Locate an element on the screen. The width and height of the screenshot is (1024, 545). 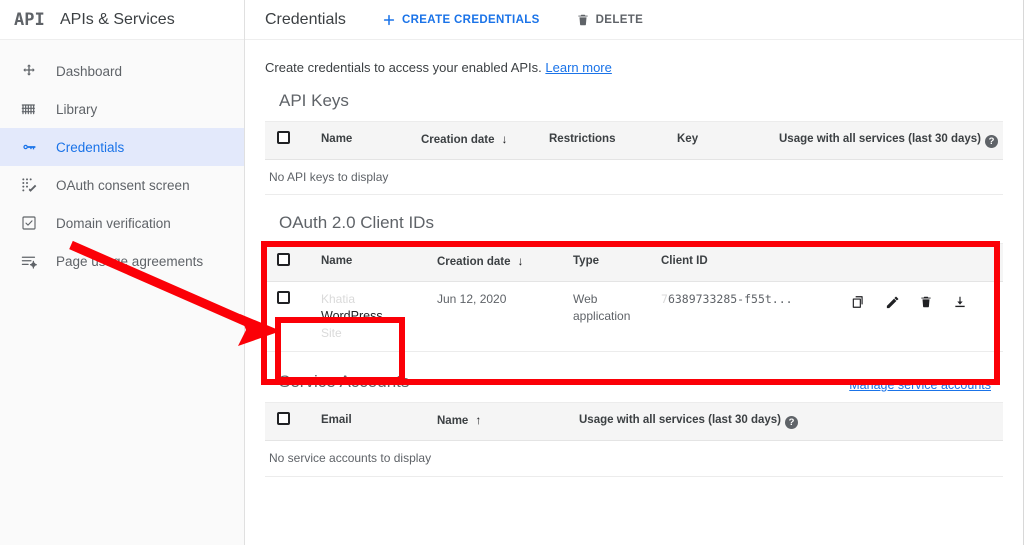
create-credentials-button: CREATE CREDENTIALS is located at coordinates (461, 20).